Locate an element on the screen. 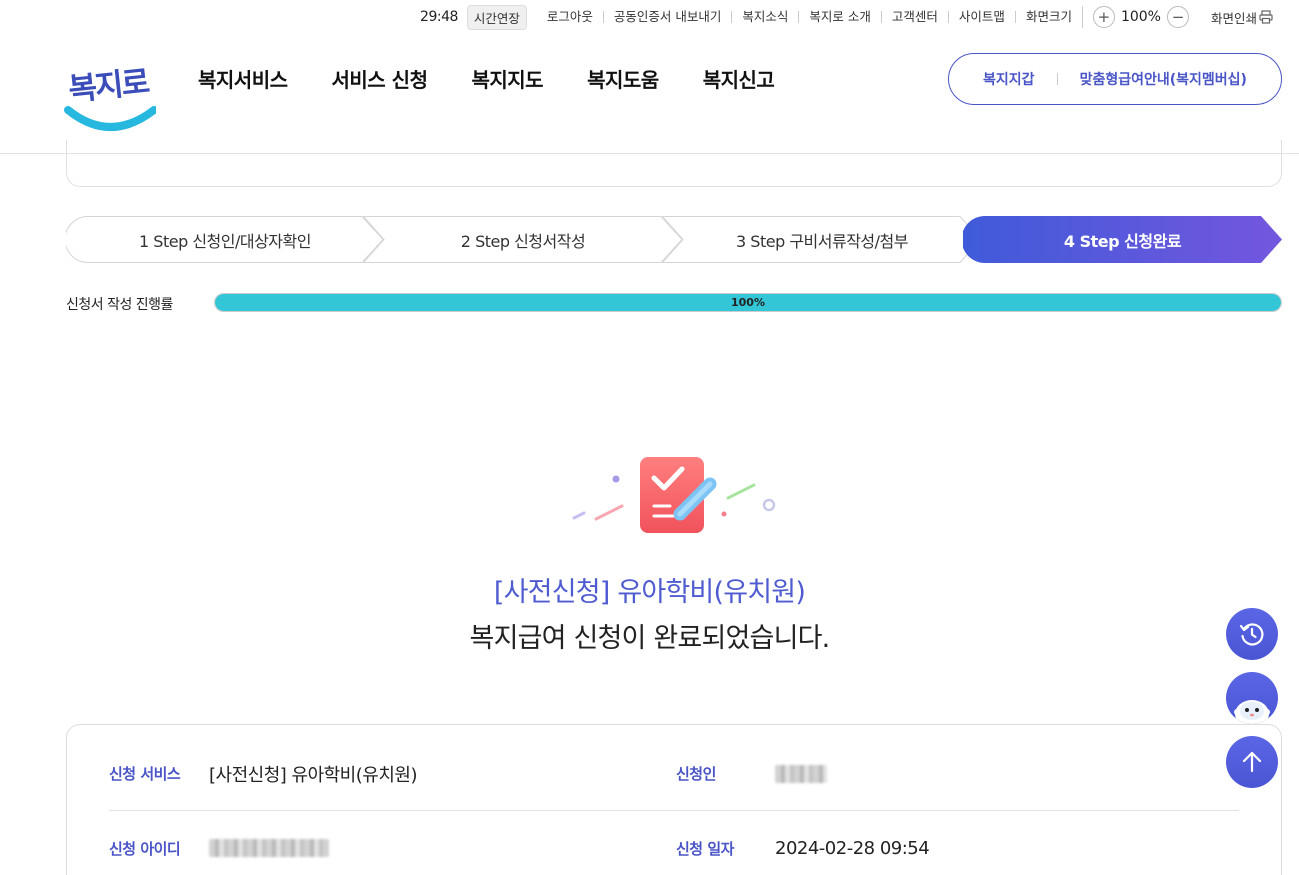 The width and height of the screenshot is (1299, 875). zoom-out-button: − is located at coordinates (1177, 17).